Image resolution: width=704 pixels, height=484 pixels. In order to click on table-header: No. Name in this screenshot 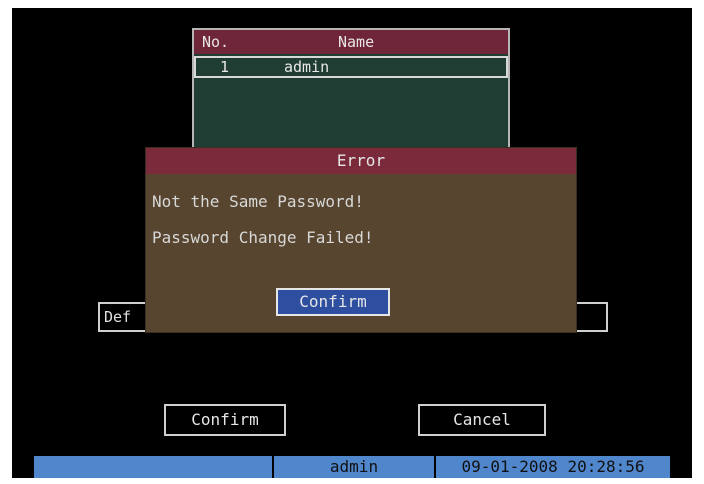, I will do `click(351, 42)`.